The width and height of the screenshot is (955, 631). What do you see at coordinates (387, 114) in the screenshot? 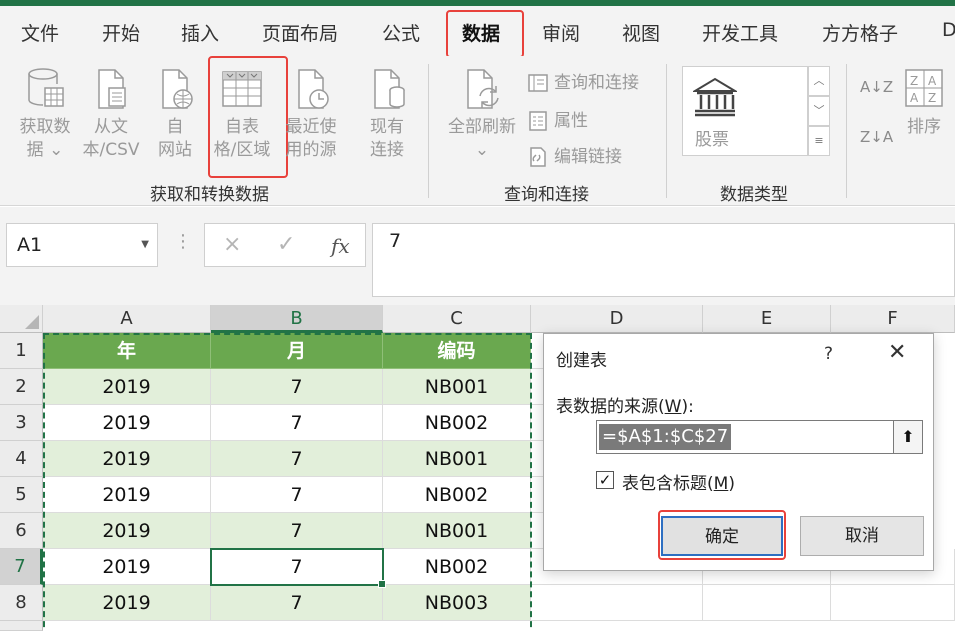
I see `existing-connections-button: 现有 连接` at bounding box center [387, 114].